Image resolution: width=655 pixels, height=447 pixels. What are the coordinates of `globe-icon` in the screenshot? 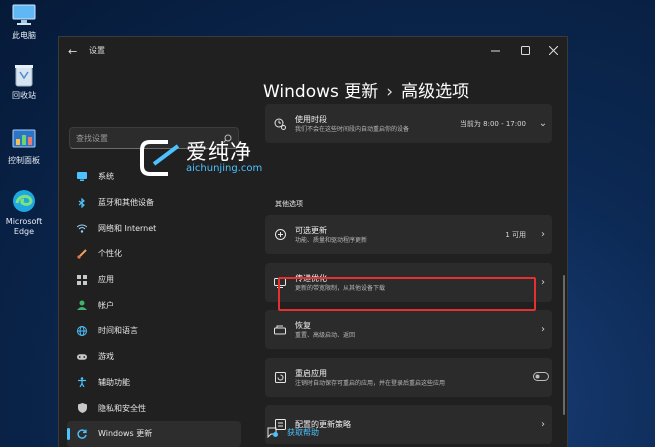 It's located at (82, 330).